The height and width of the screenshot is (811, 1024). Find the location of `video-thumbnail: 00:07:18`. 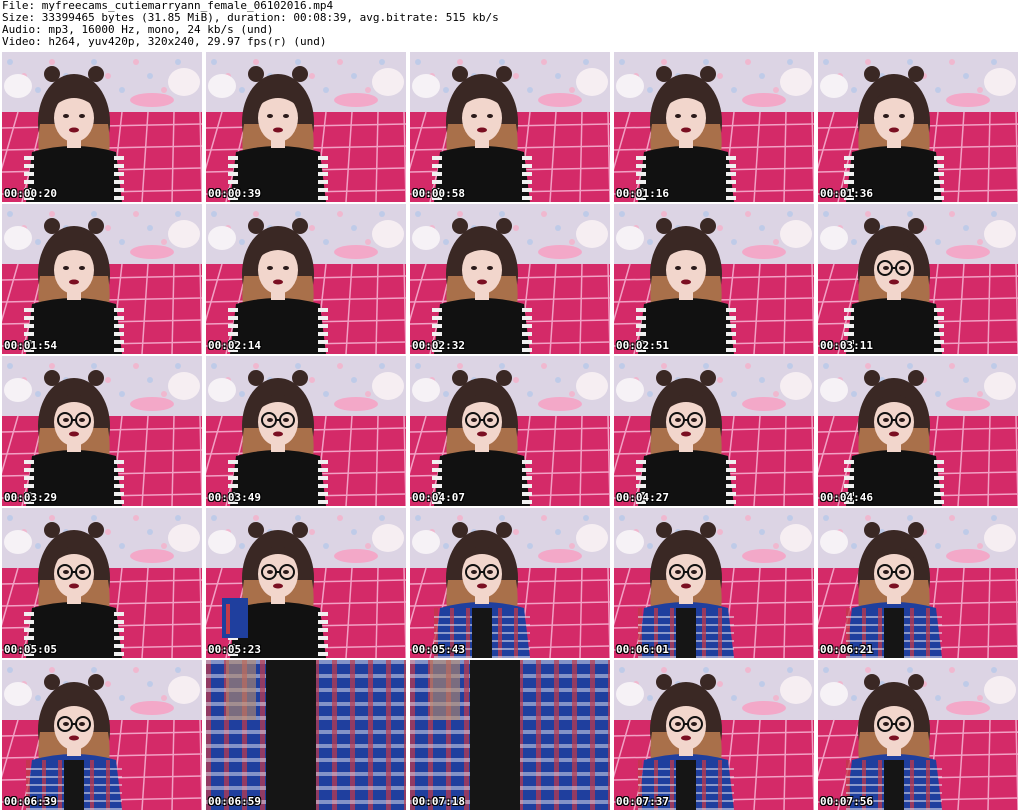

video-thumbnail: 00:07:18 is located at coordinates (510, 735).